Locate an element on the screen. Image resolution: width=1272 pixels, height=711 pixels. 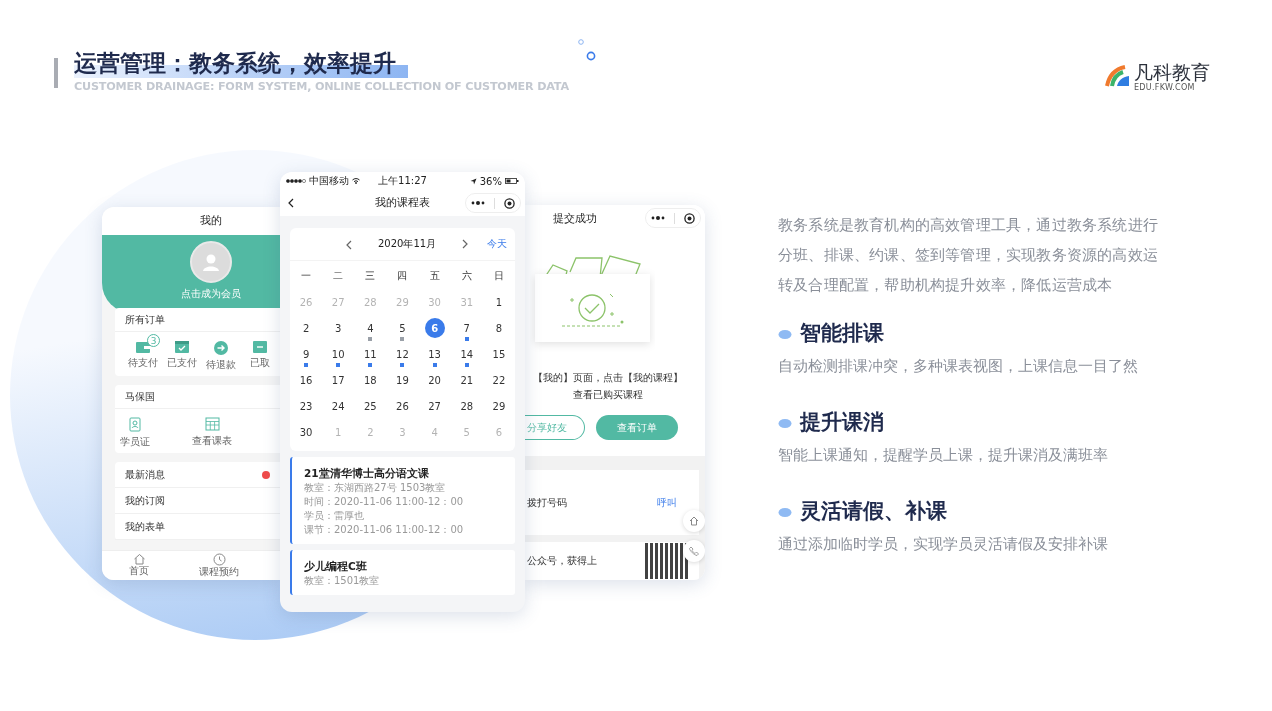
calendar-day: 13 is located at coordinates (434, 354).